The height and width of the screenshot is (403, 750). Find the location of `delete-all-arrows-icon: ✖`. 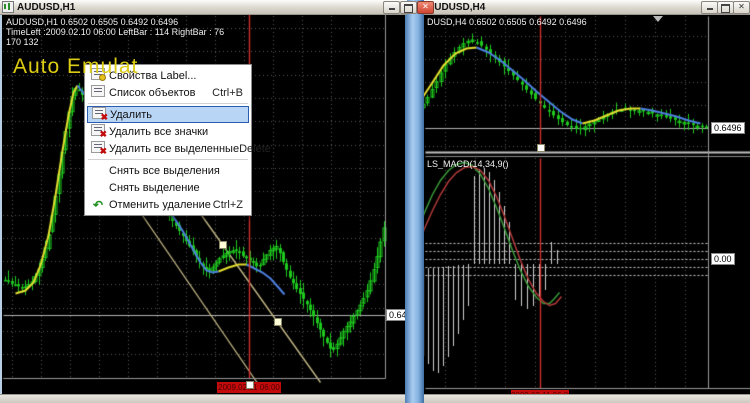

delete-all-arrows-icon: ✖ is located at coordinates (98, 131).